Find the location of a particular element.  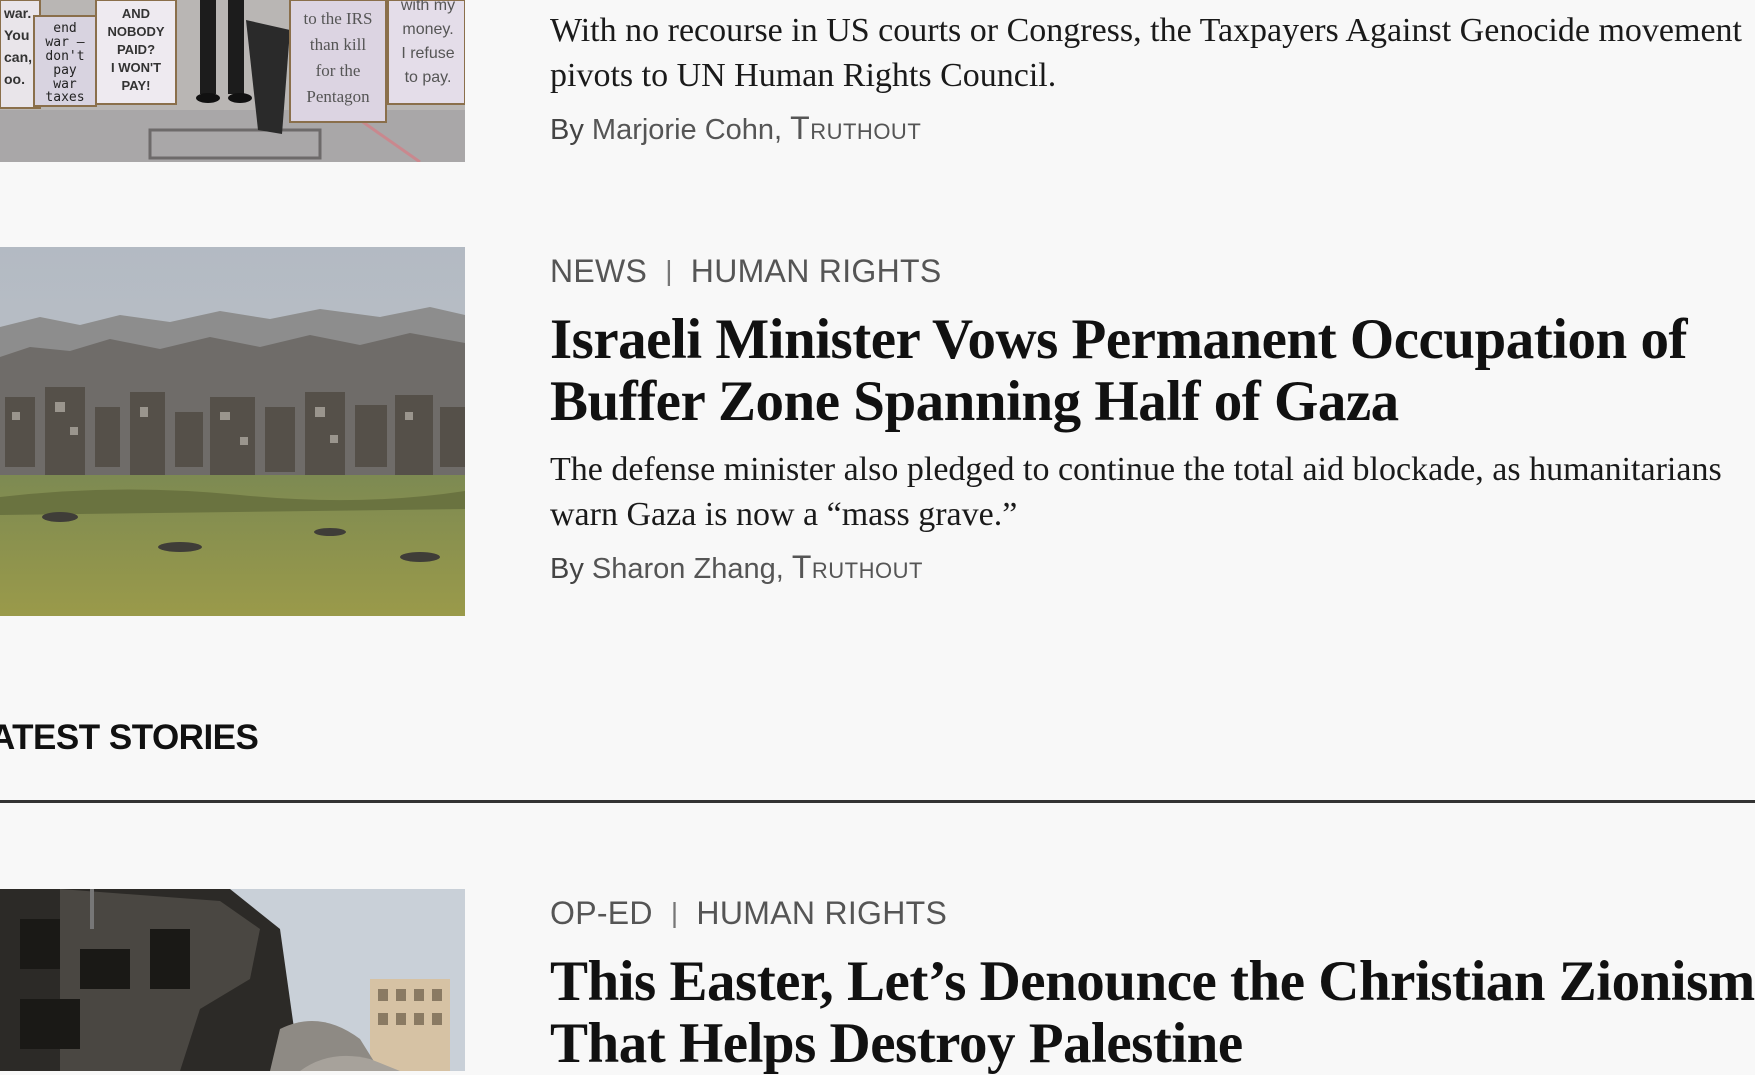

sign-text: pay is located at coordinates (65, 70).